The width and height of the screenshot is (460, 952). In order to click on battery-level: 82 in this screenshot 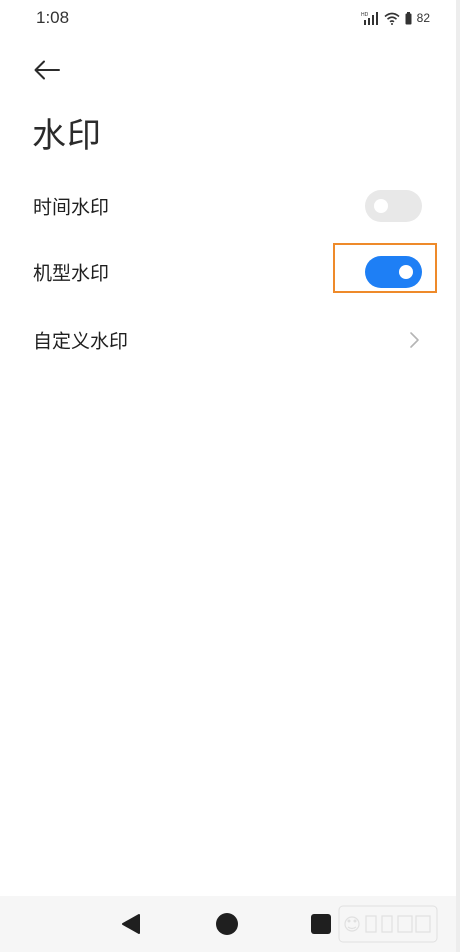, I will do `click(423, 18)`.